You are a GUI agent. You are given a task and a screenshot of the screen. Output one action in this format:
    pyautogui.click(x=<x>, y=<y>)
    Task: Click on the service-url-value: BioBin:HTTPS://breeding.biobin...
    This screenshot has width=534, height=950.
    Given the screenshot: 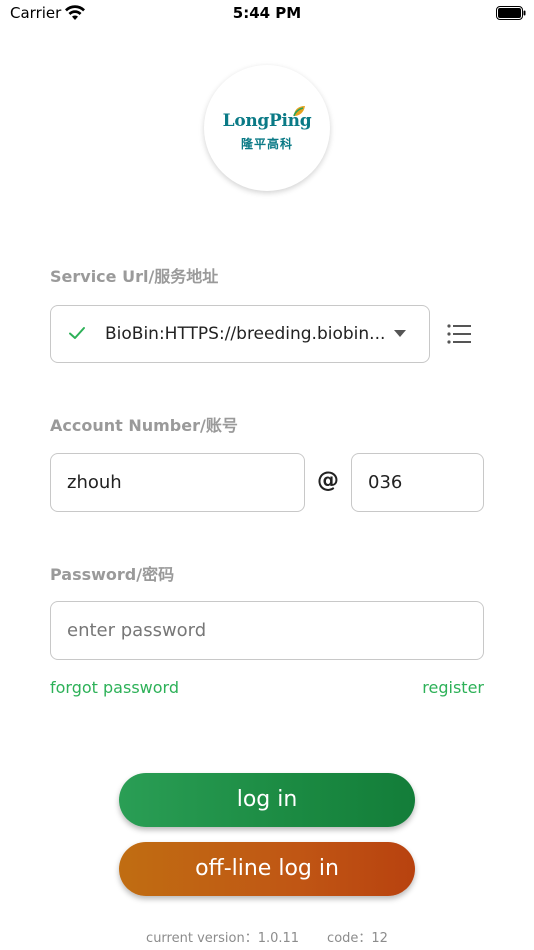 What is the action you would take?
    pyautogui.click(x=245, y=334)
    